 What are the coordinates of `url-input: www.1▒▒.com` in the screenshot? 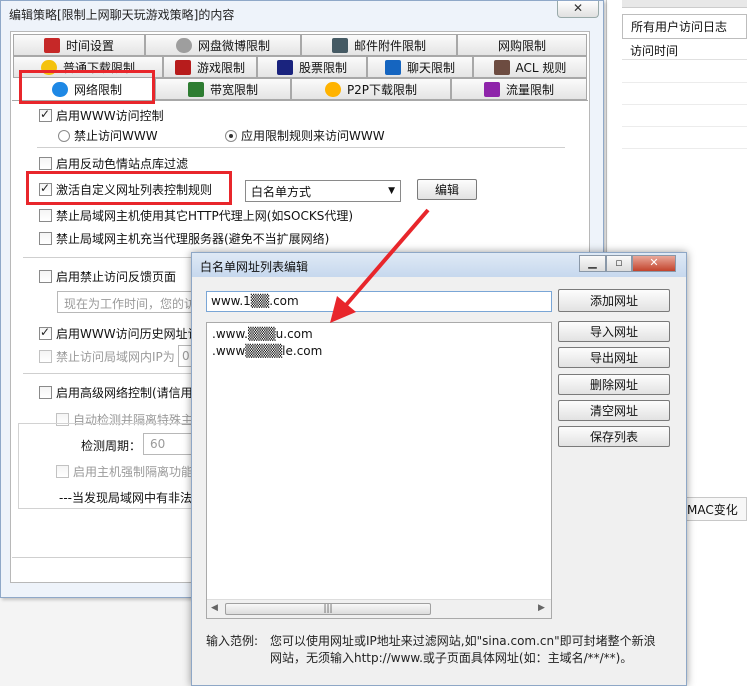 It's located at (379, 301).